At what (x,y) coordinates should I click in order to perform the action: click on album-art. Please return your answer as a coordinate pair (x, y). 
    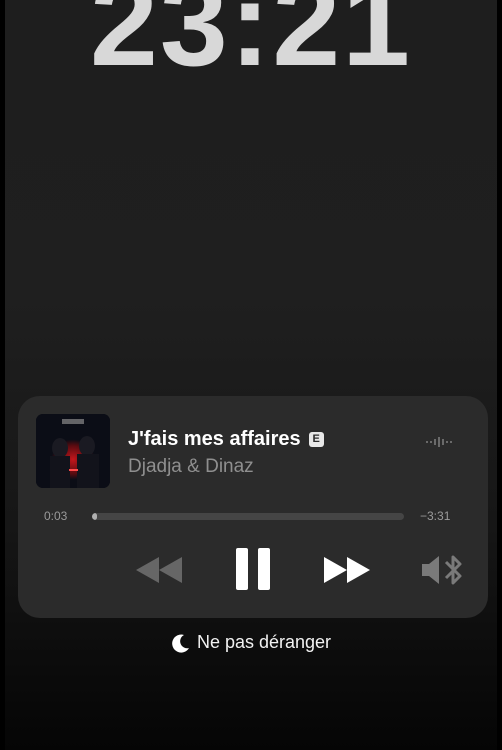
    Looking at the image, I should click on (73, 451).